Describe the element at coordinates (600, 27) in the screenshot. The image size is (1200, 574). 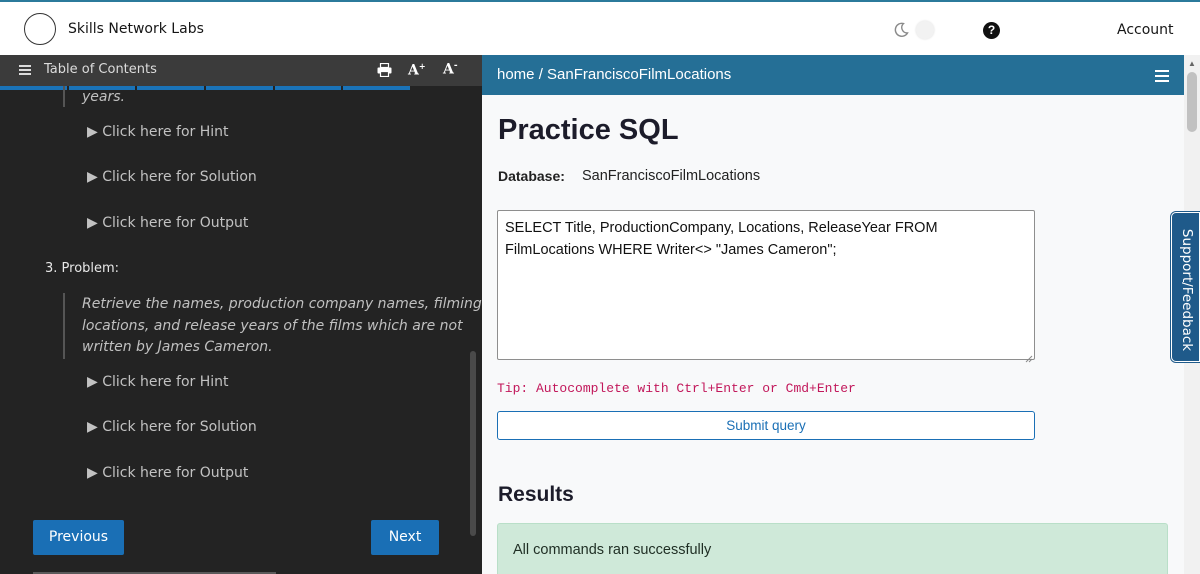
I see `top-bar: Skills Network Labs ? Account` at that location.